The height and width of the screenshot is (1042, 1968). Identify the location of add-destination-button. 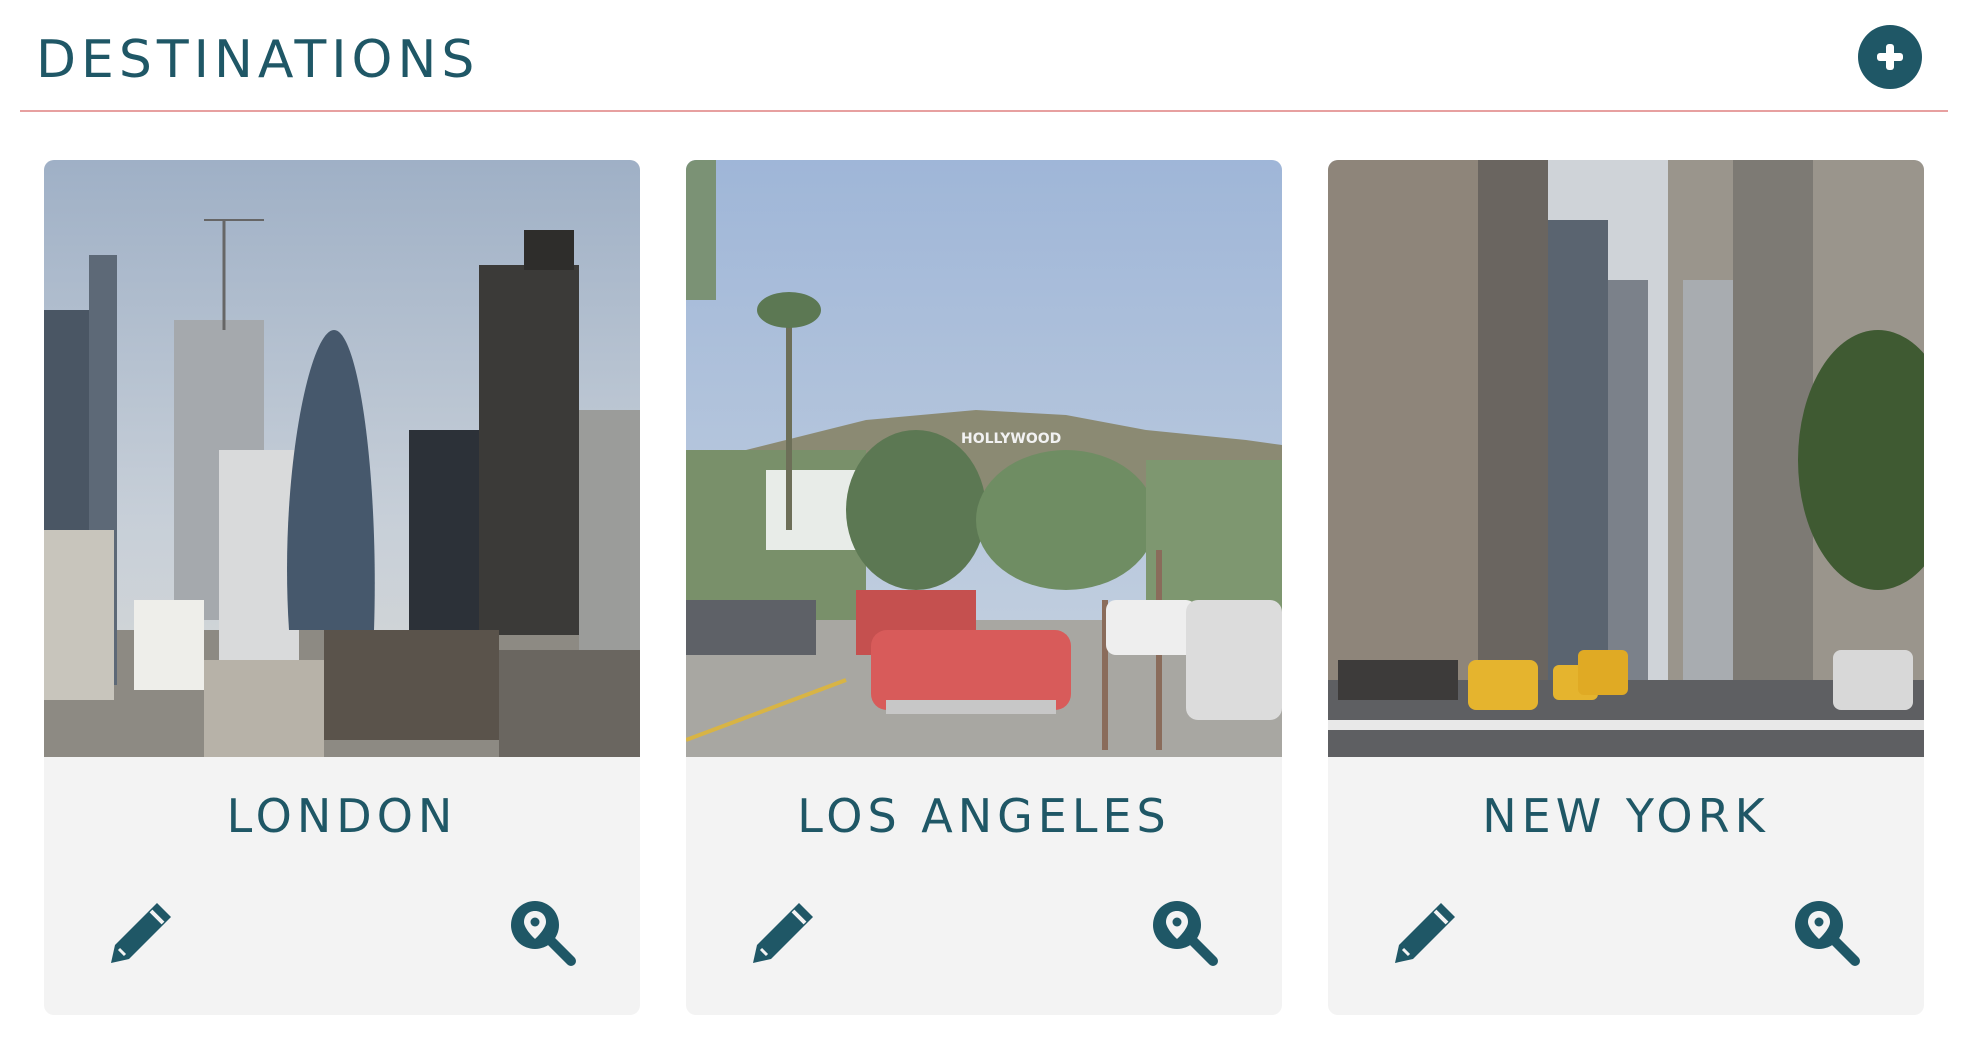
(1890, 57).